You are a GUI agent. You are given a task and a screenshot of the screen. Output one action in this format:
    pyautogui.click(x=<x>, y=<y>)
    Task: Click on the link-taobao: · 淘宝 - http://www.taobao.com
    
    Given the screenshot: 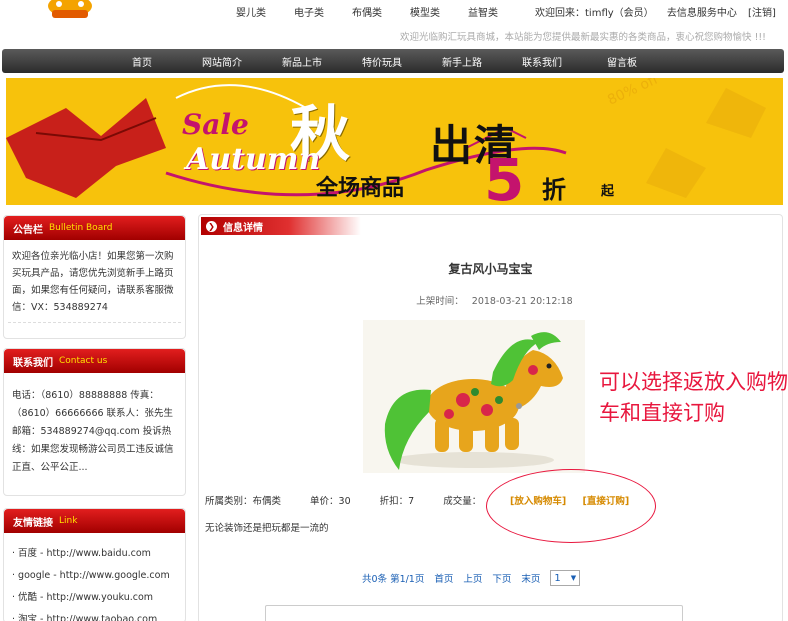 What is the action you would take?
    pyautogui.click(x=95, y=615)
    